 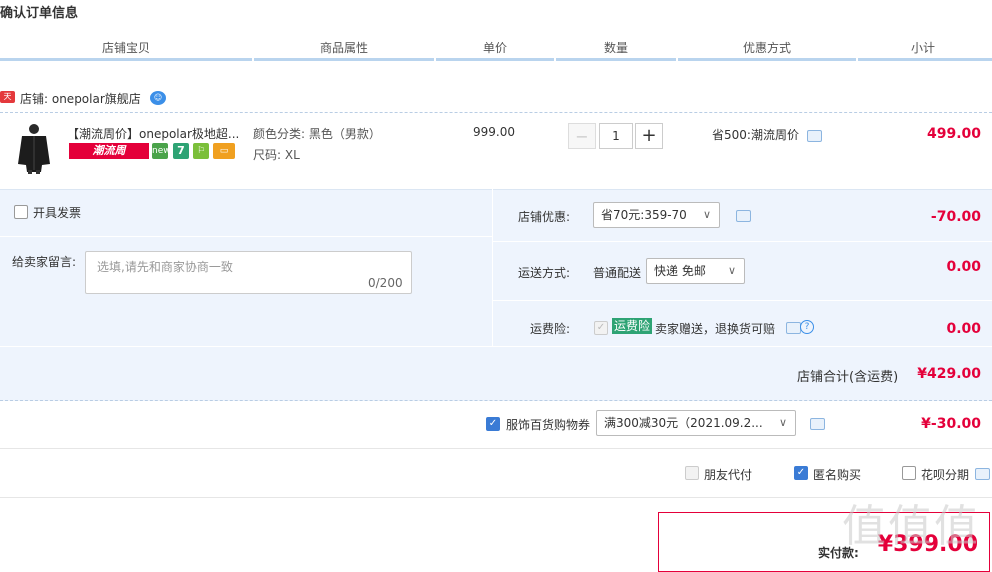 What do you see at coordinates (276, 155) in the screenshot?
I see `attr-size: 尺码: XL` at bounding box center [276, 155].